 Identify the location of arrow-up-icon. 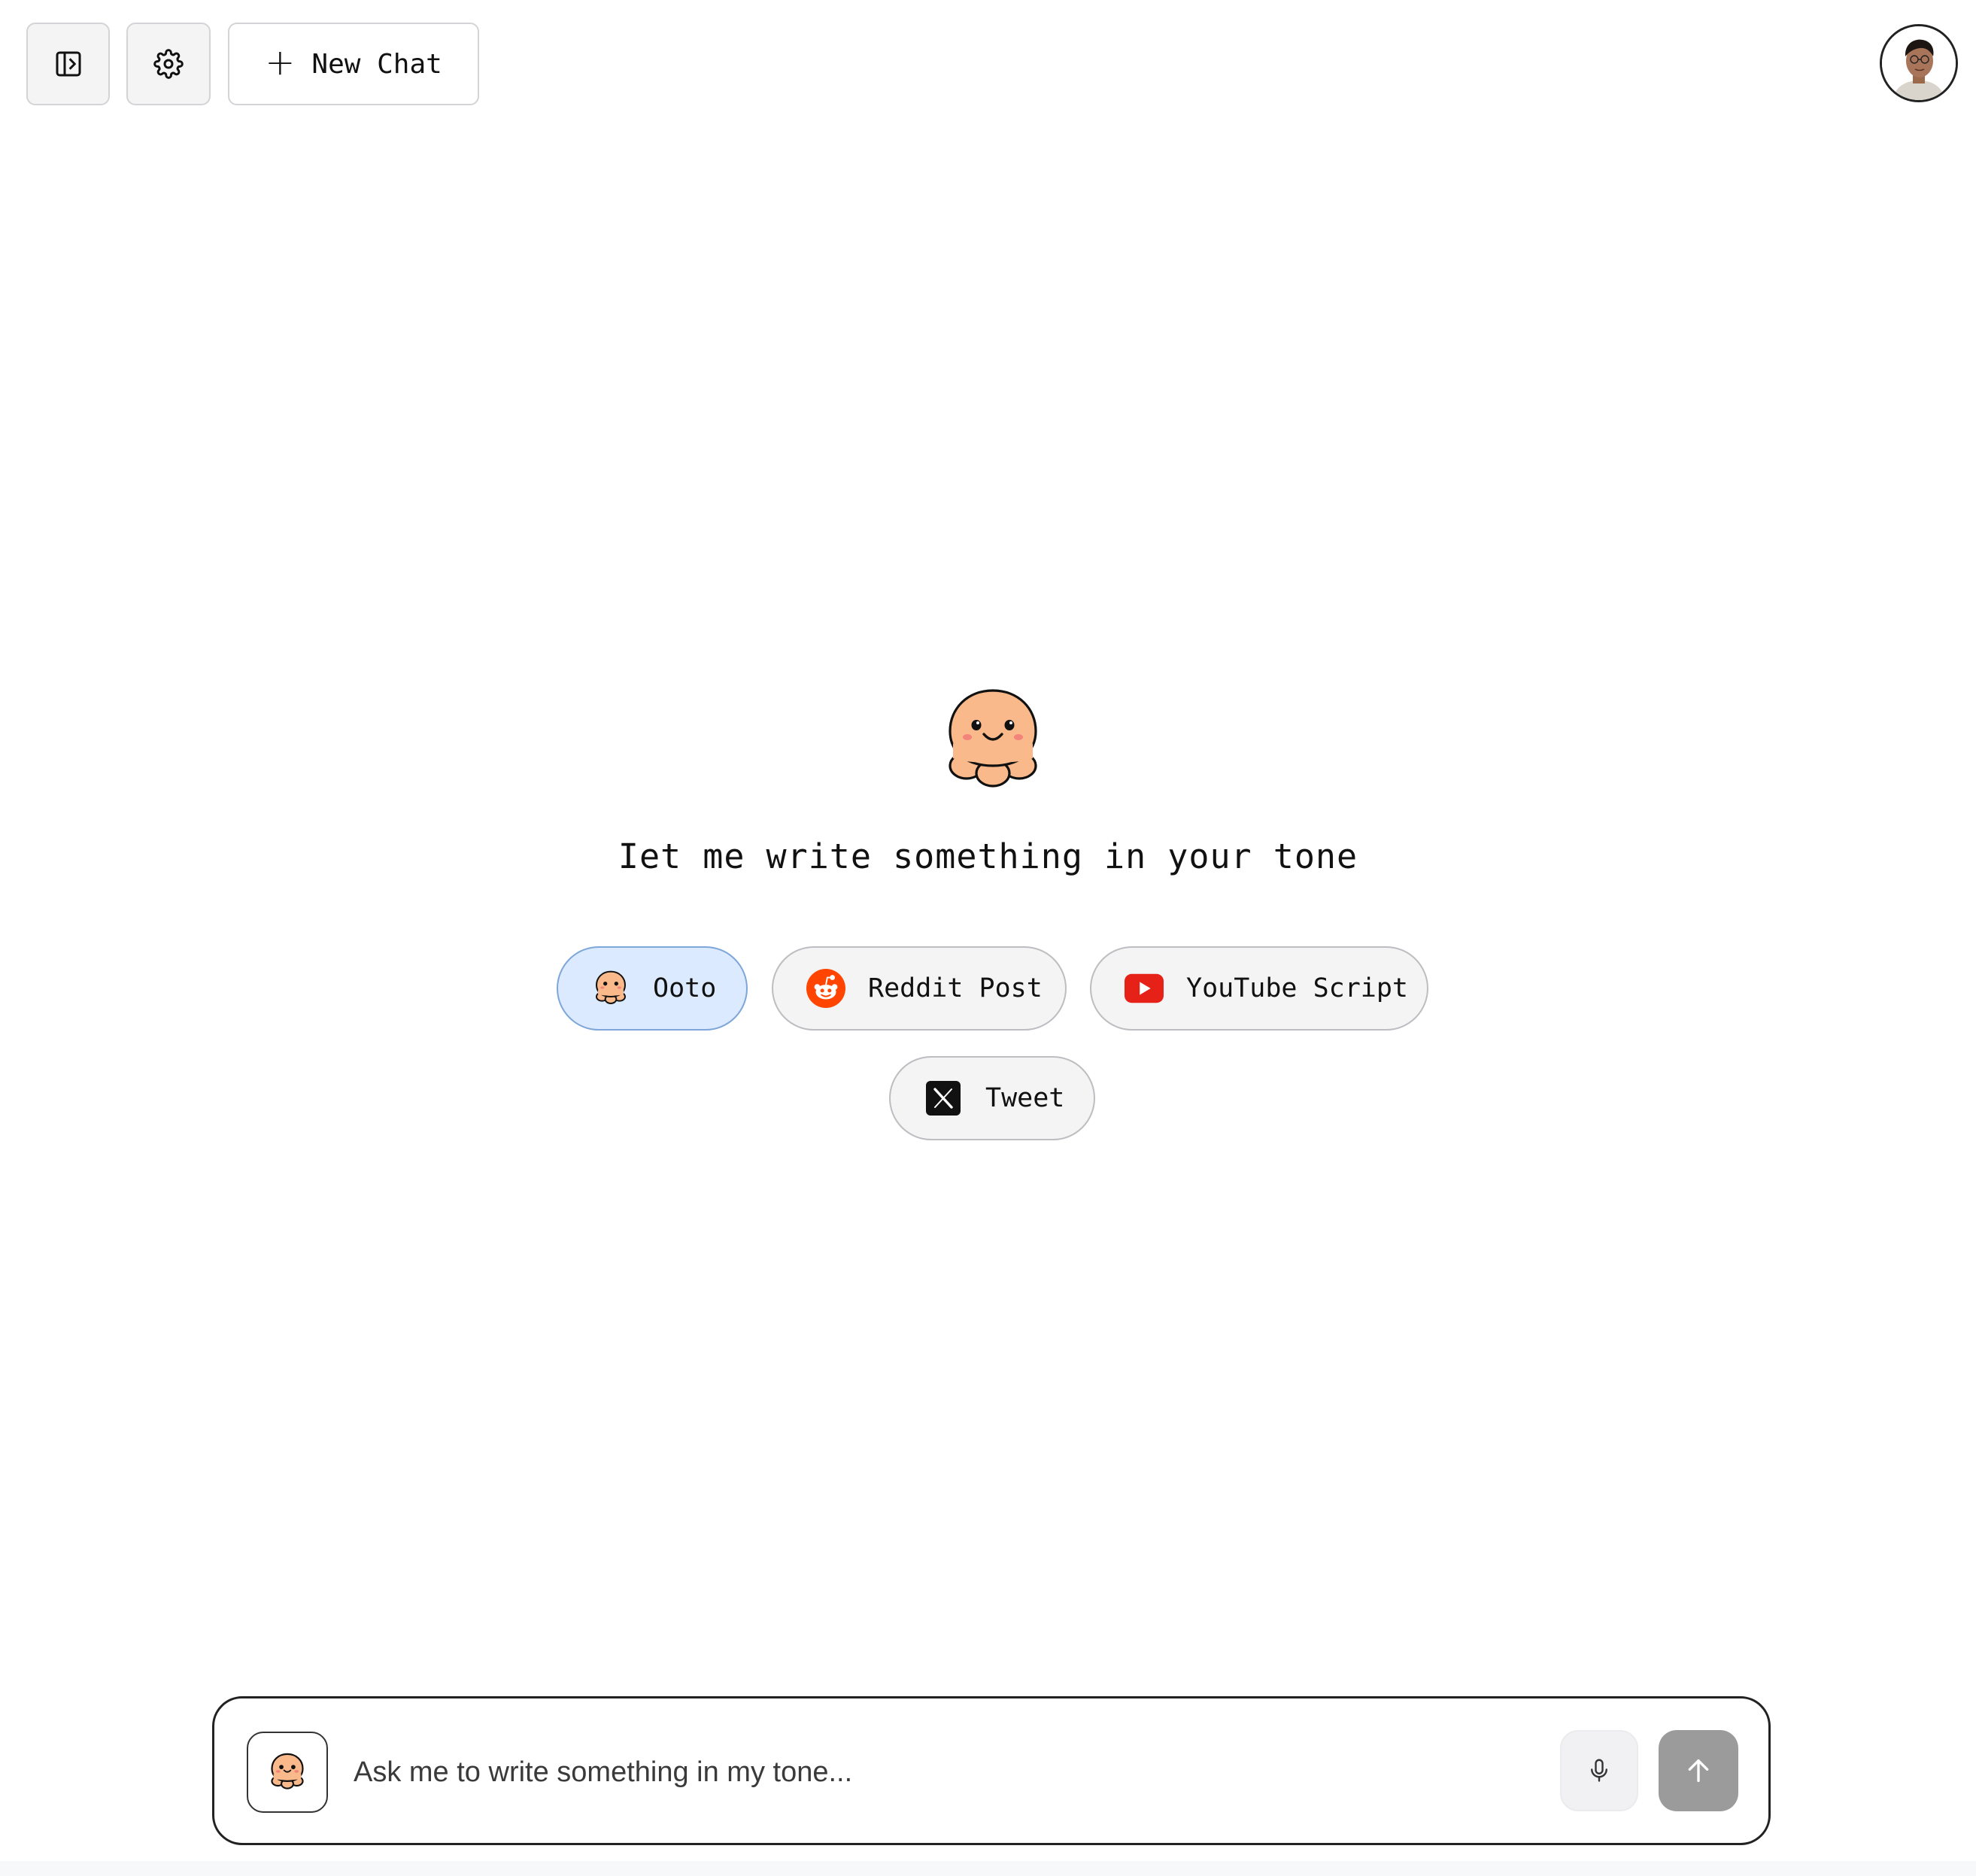
(1698, 1770).